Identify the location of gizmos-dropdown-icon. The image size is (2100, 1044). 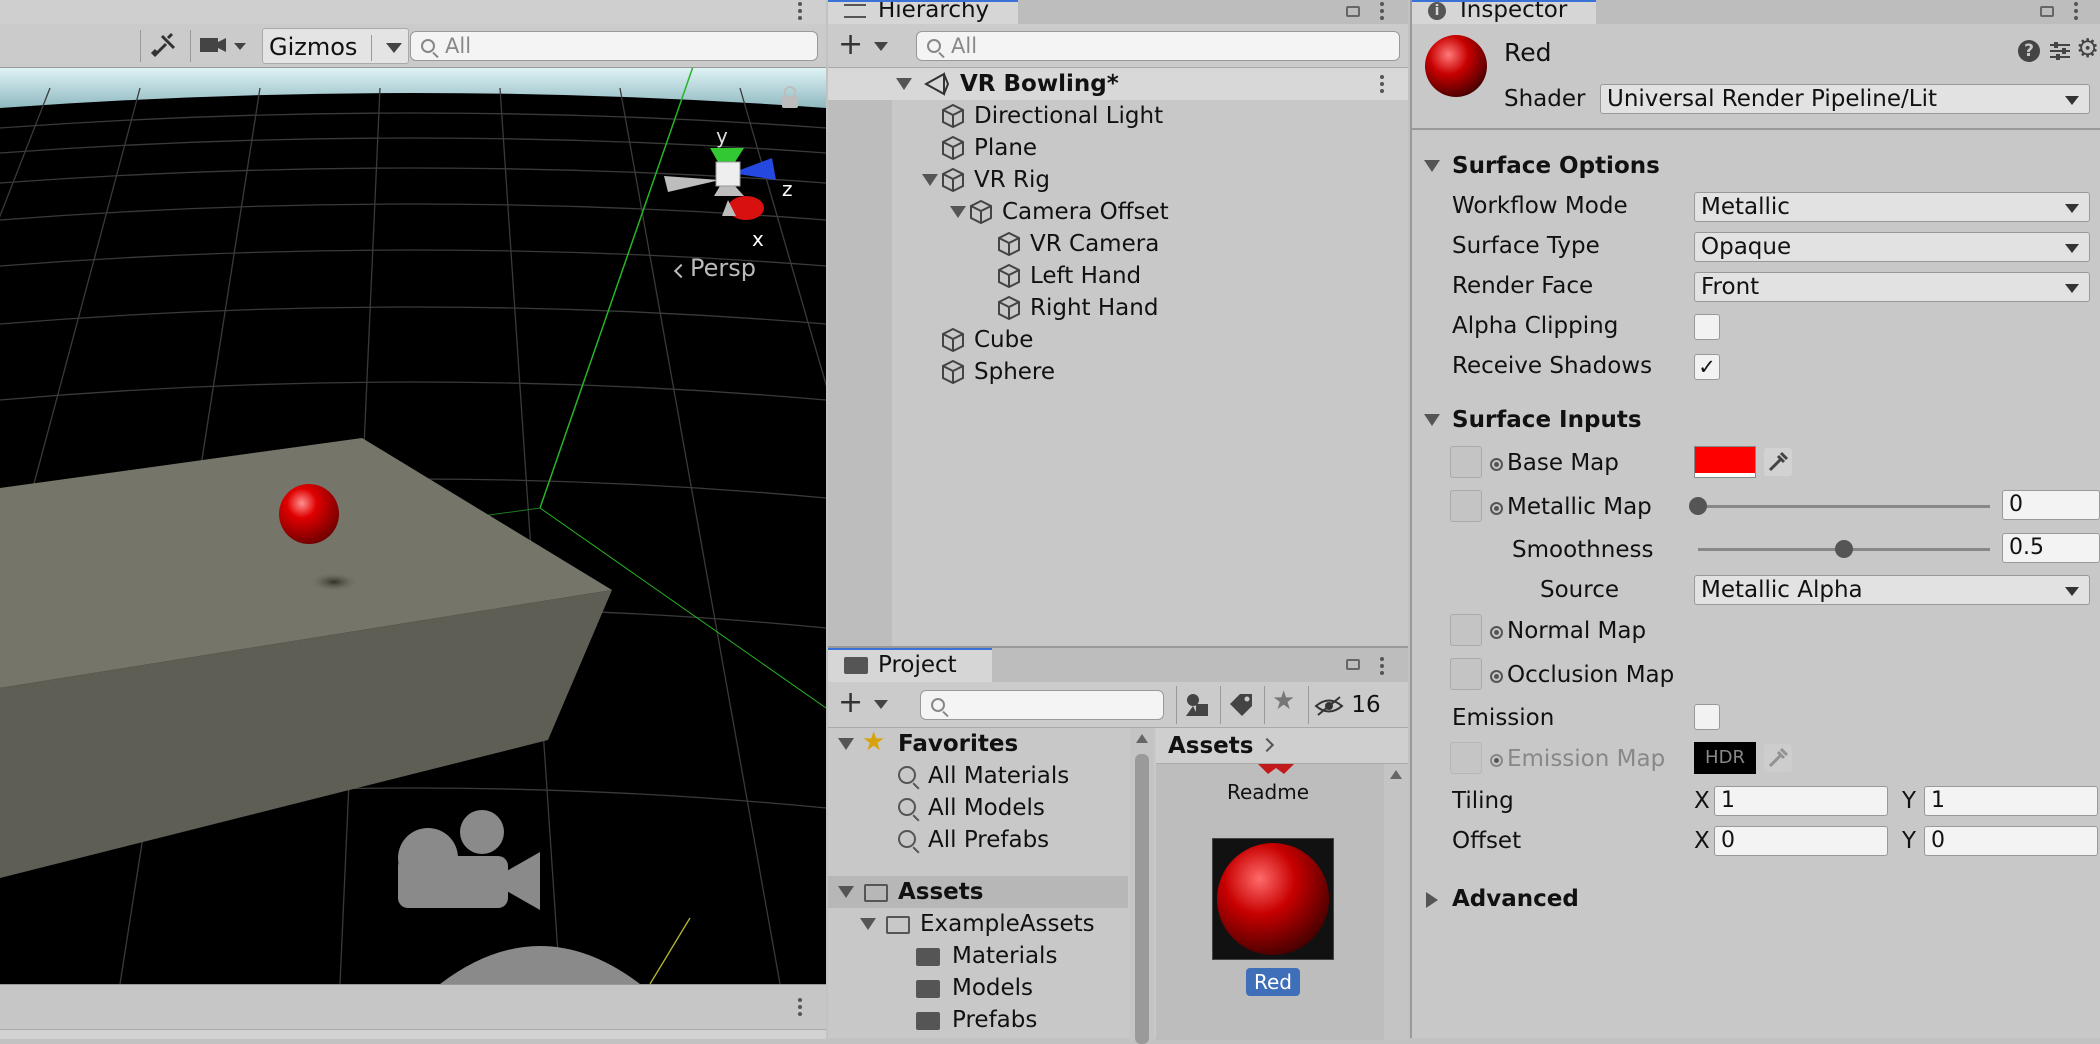
(393, 48).